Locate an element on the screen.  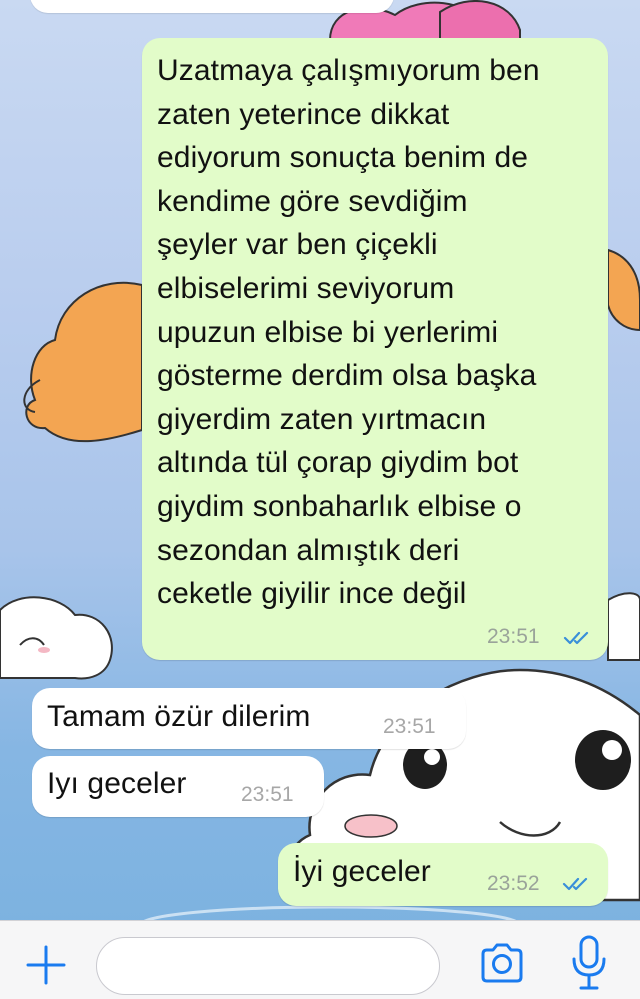
message-input-bar is located at coordinates (320, 959).